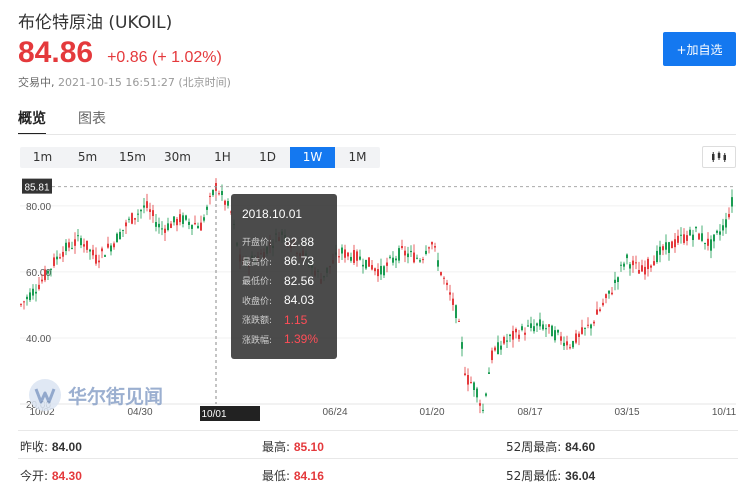 This screenshot has height=495, width=750. What do you see at coordinates (334, 412) in the screenshot?
I see `x-tick-label: 06/24` at bounding box center [334, 412].